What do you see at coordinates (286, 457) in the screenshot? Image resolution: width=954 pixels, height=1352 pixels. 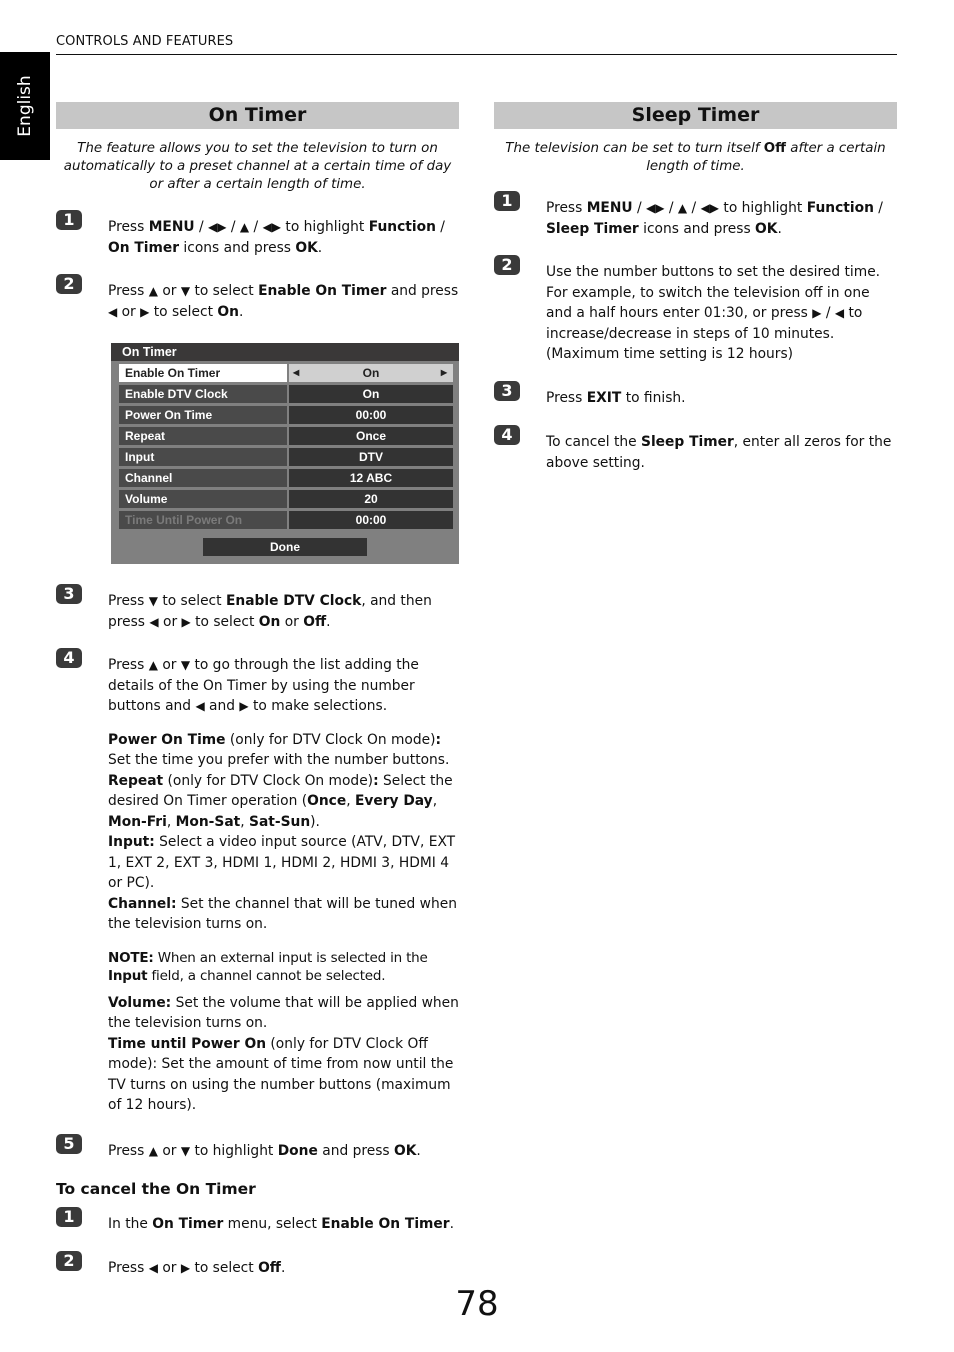 I see `osd-row-input: Input DTV` at bounding box center [286, 457].